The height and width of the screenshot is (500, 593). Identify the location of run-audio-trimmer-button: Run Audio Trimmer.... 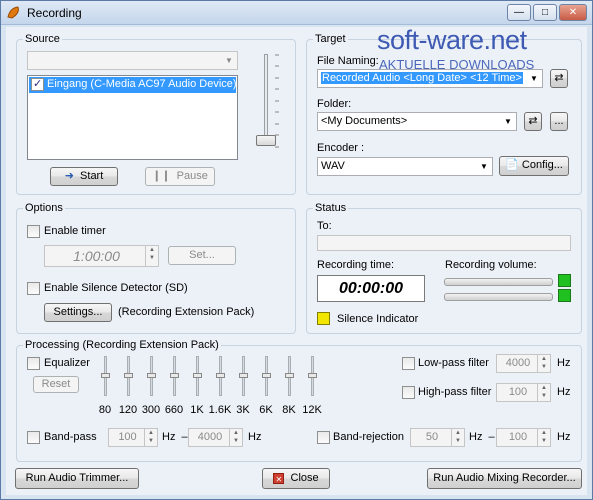
(77, 478).